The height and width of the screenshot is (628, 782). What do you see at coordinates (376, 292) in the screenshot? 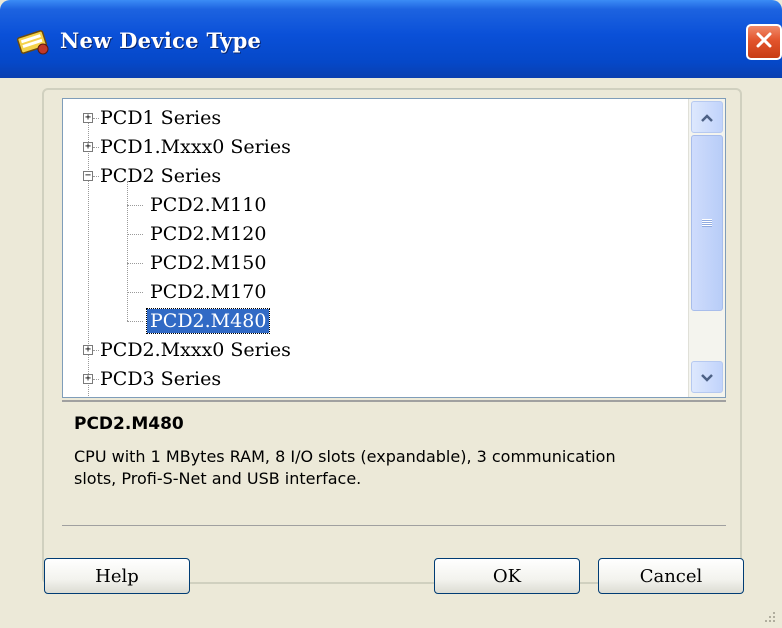
I see `tree-device-item: PCD2.M170` at bounding box center [376, 292].